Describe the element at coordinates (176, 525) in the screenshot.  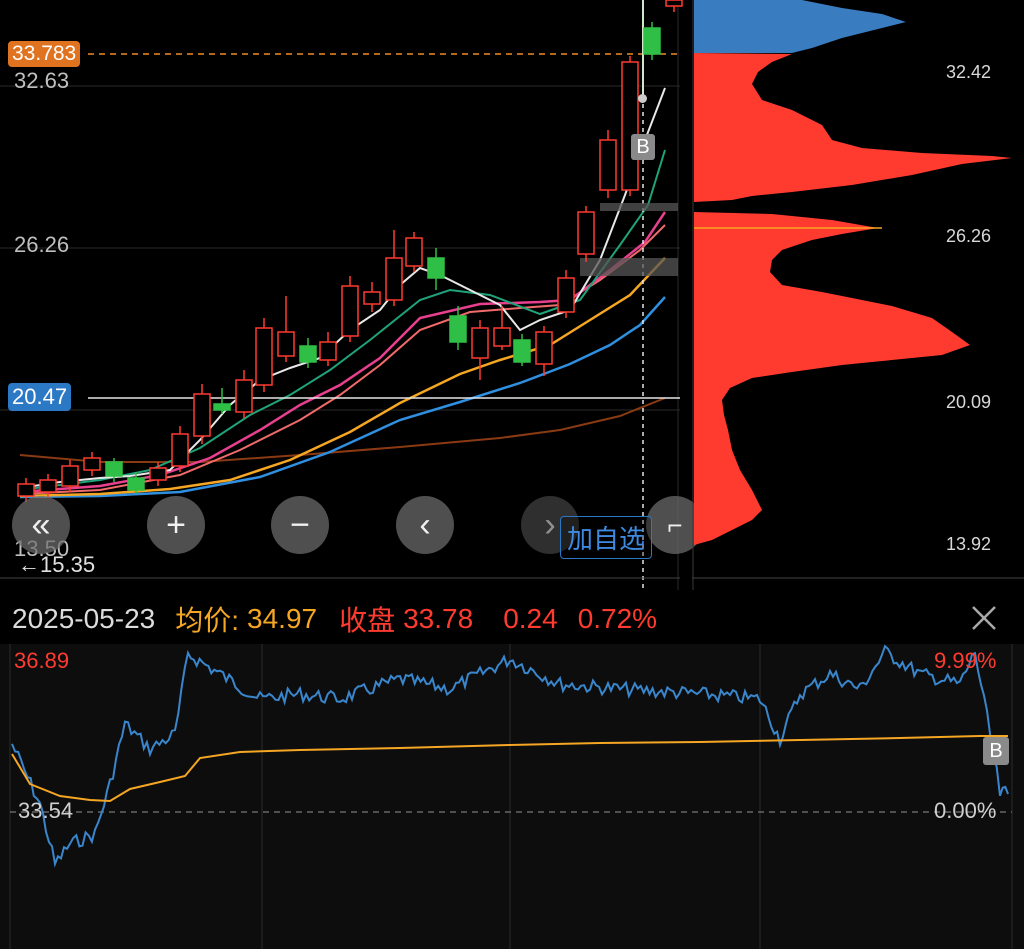
I see `zoom-in-button: +` at that location.